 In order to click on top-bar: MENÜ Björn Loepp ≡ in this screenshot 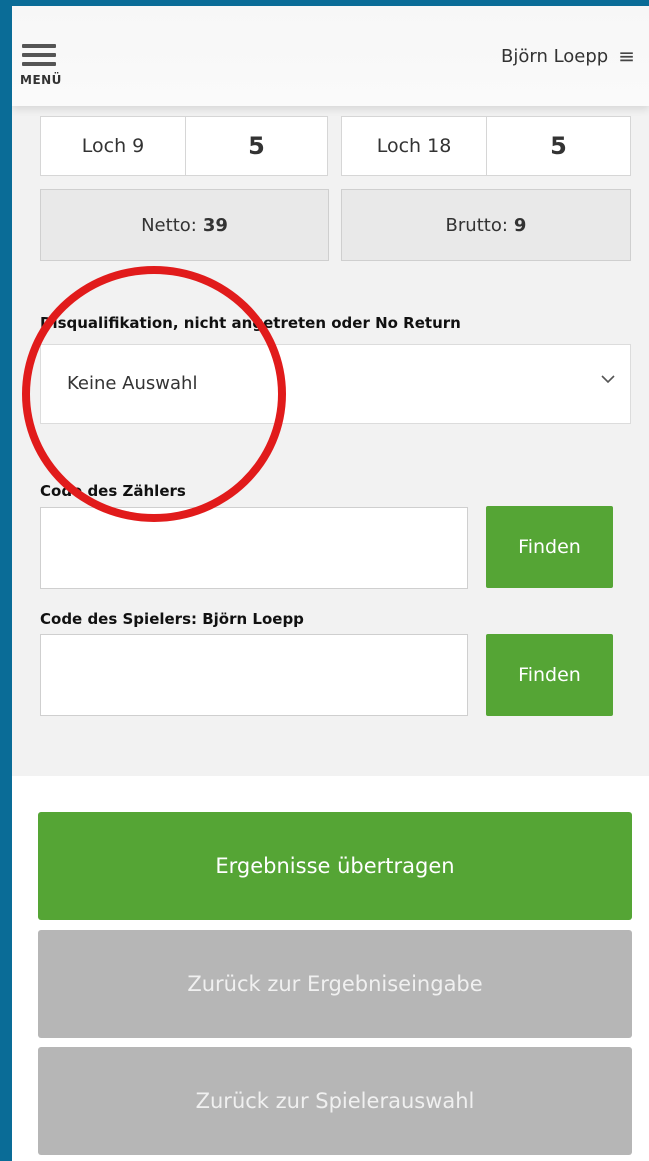, I will do `click(330, 56)`.